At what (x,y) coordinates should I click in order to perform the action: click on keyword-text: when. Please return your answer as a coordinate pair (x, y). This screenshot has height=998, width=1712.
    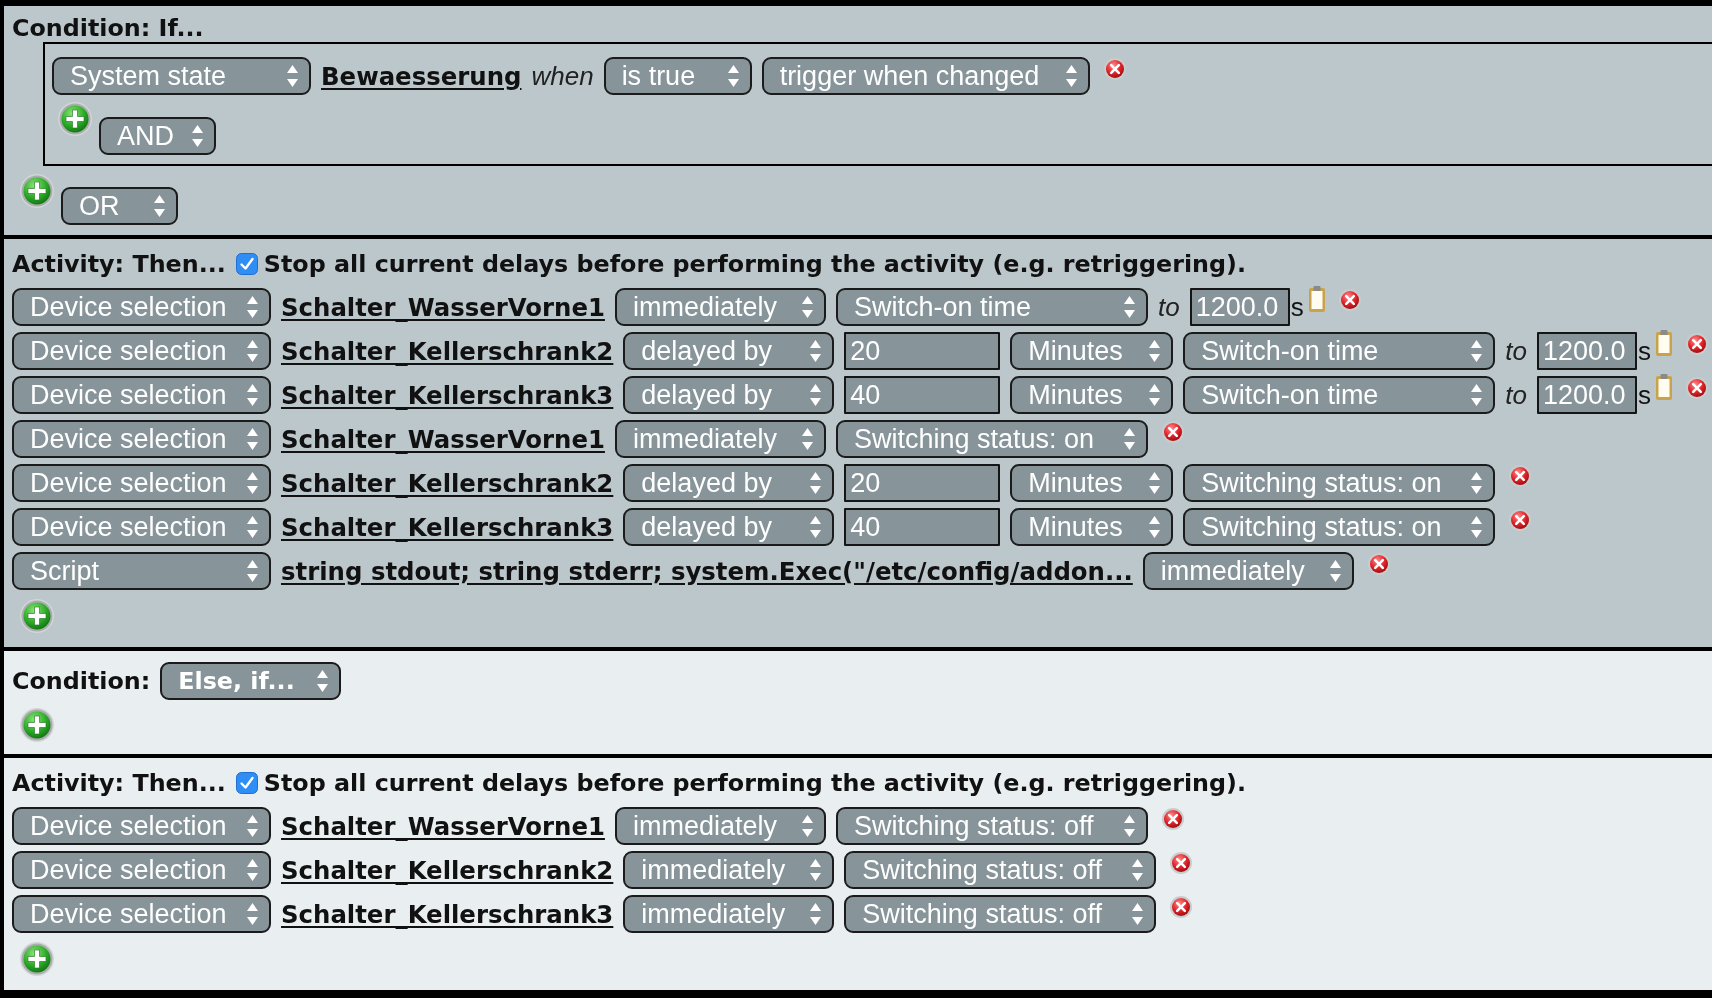
    Looking at the image, I should click on (562, 76).